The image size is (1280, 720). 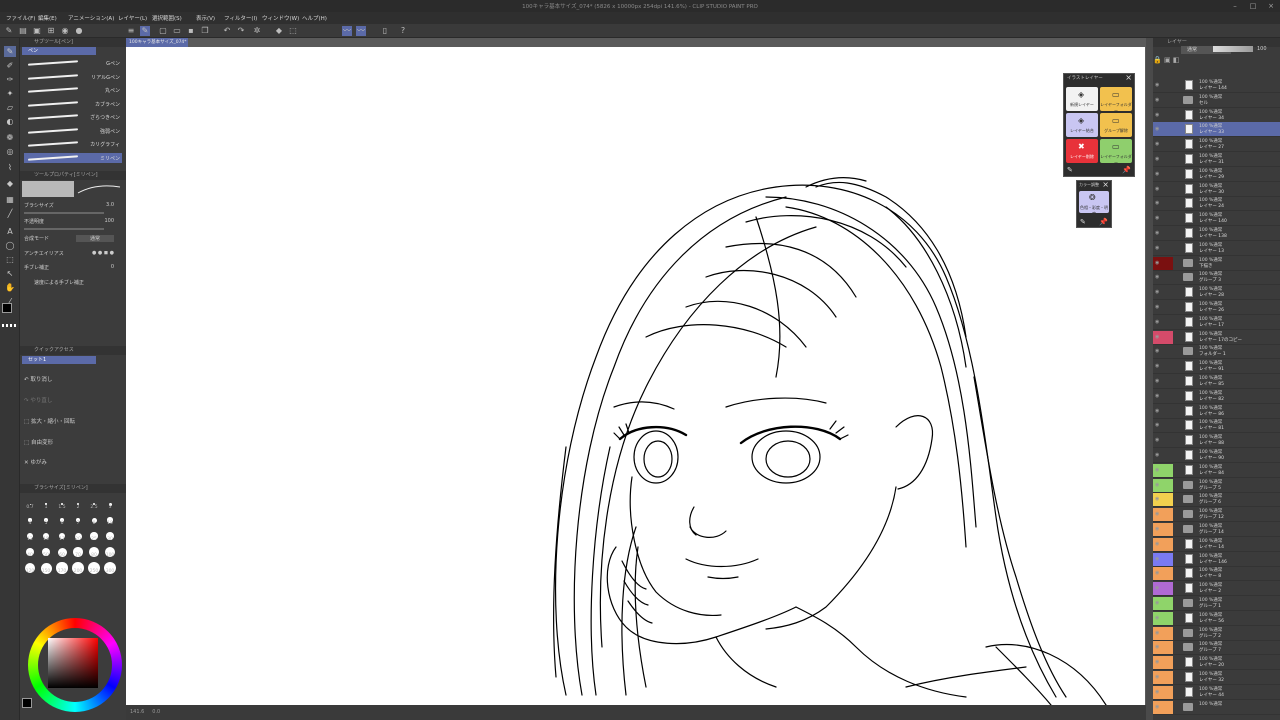 What do you see at coordinates (1216, 159) in the screenshot?
I see `layer-row: ◉ 100 %通常 レイヤー 31` at bounding box center [1216, 159].